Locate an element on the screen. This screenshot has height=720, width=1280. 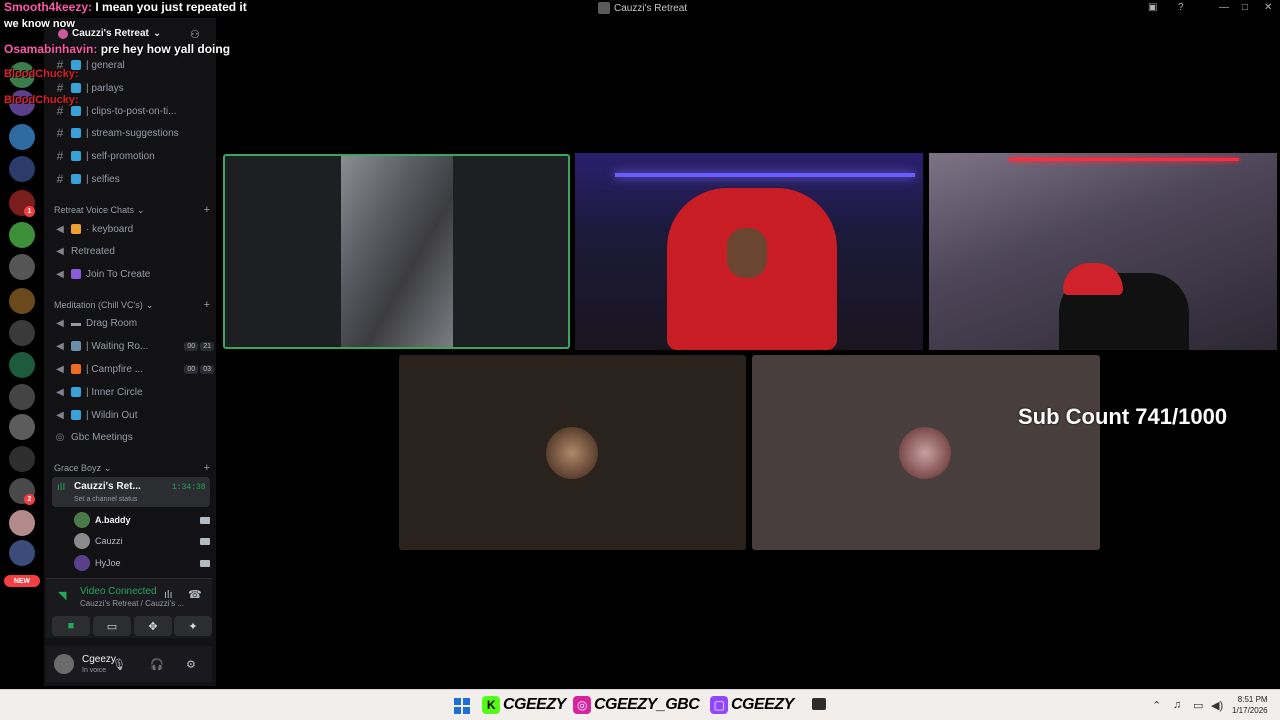
help-icon: ? is located at coordinates (1181, 7).